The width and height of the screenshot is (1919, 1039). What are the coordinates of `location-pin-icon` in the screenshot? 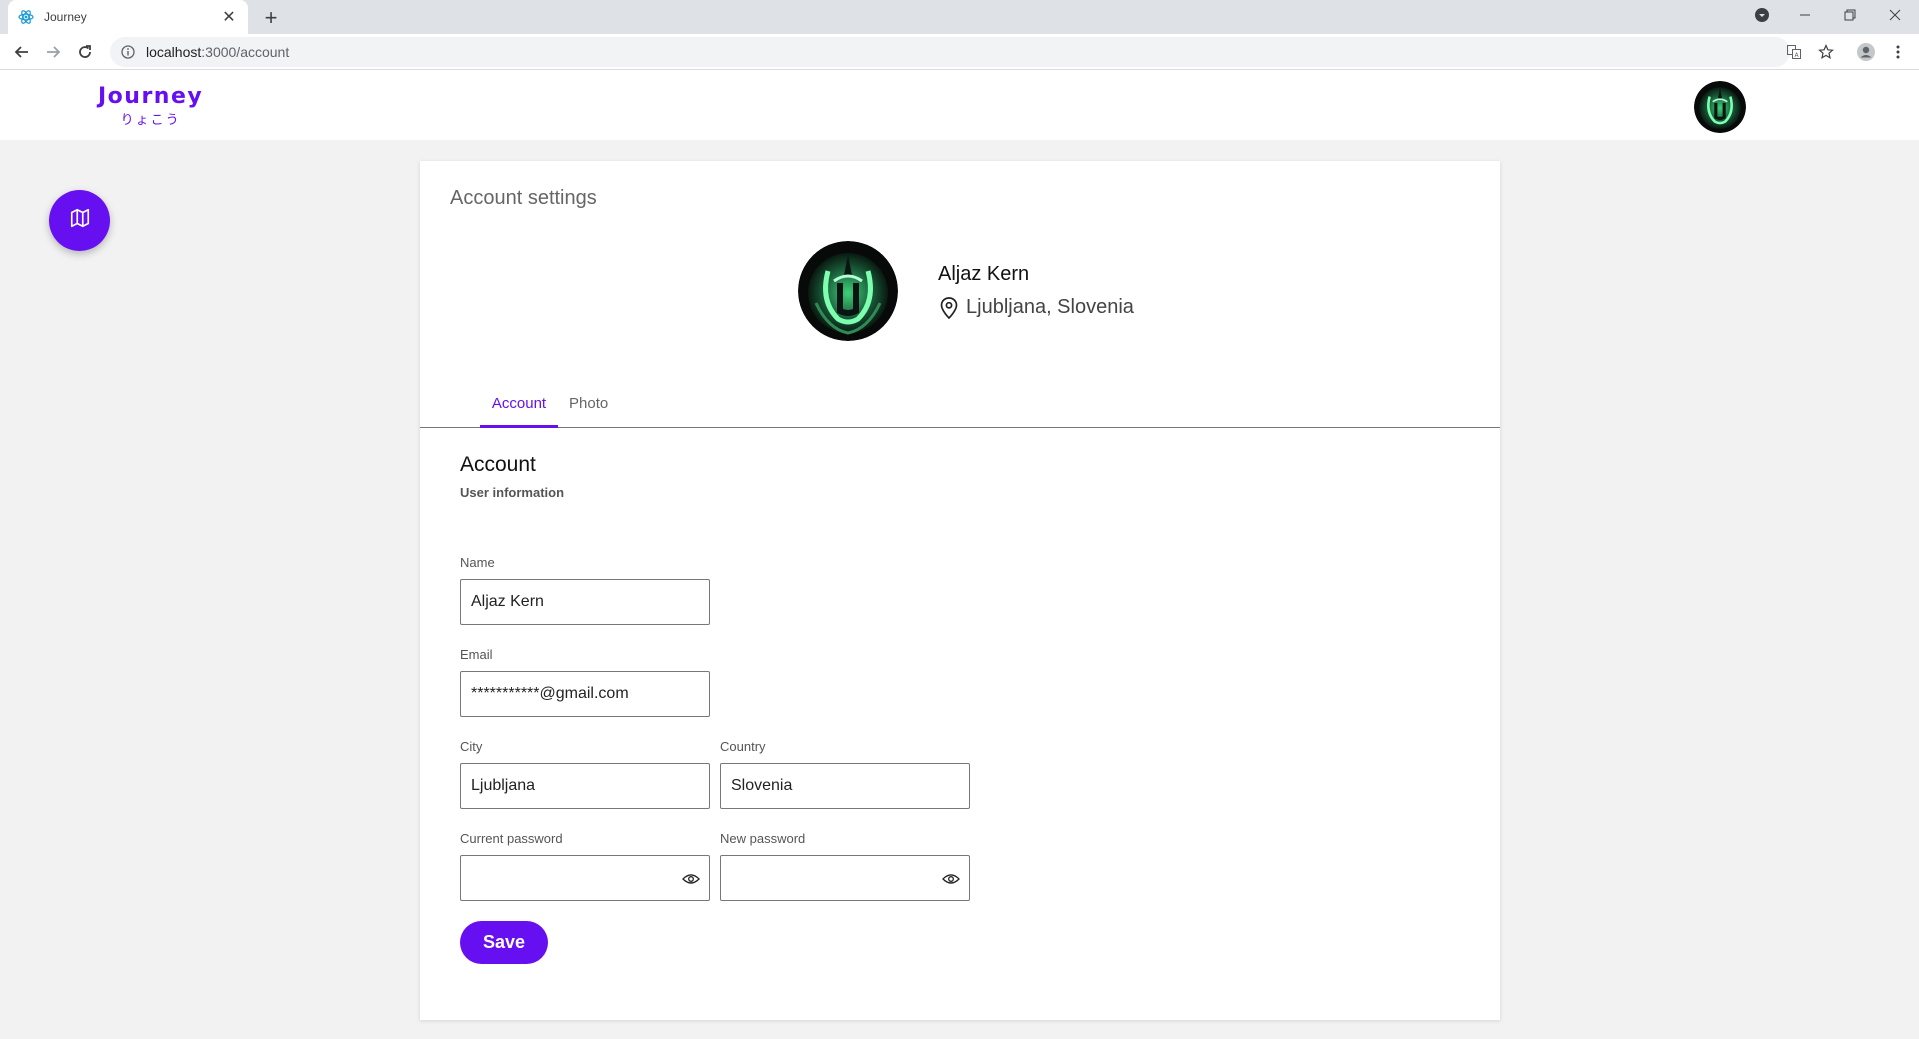 It's located at (949, 307).